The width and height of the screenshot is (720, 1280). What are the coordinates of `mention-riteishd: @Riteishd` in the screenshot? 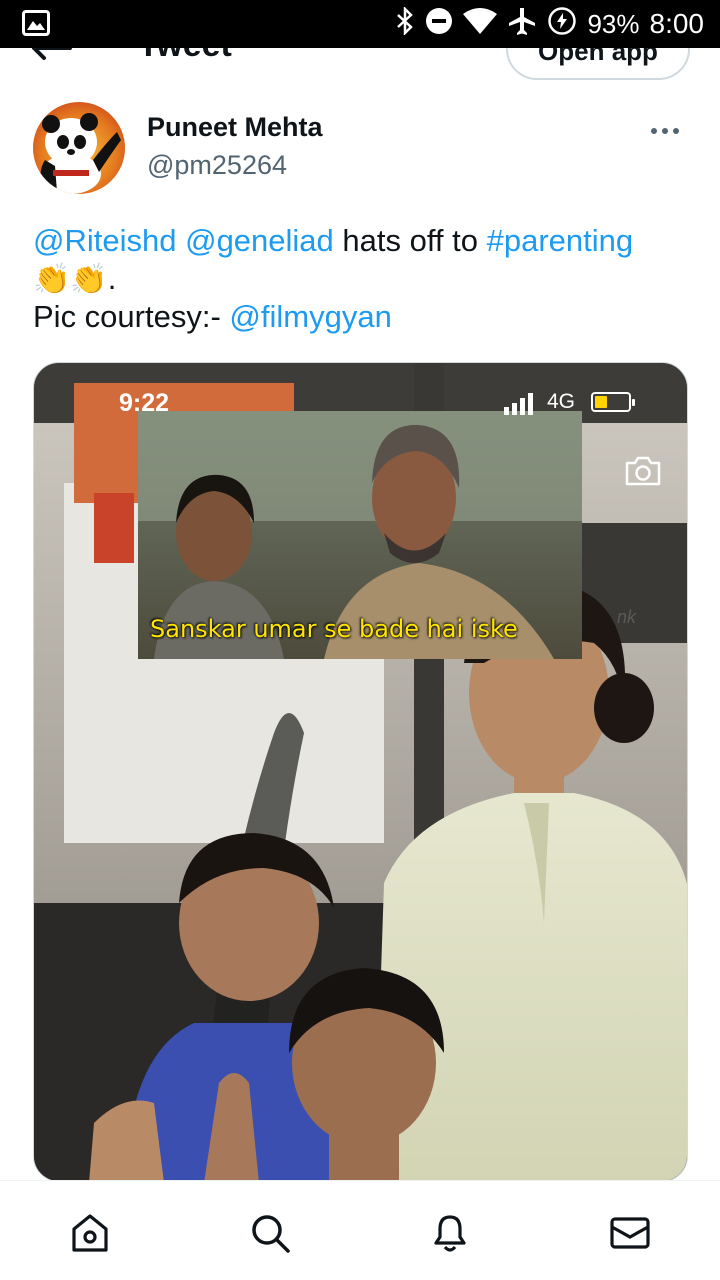 It's located at (104, 240).